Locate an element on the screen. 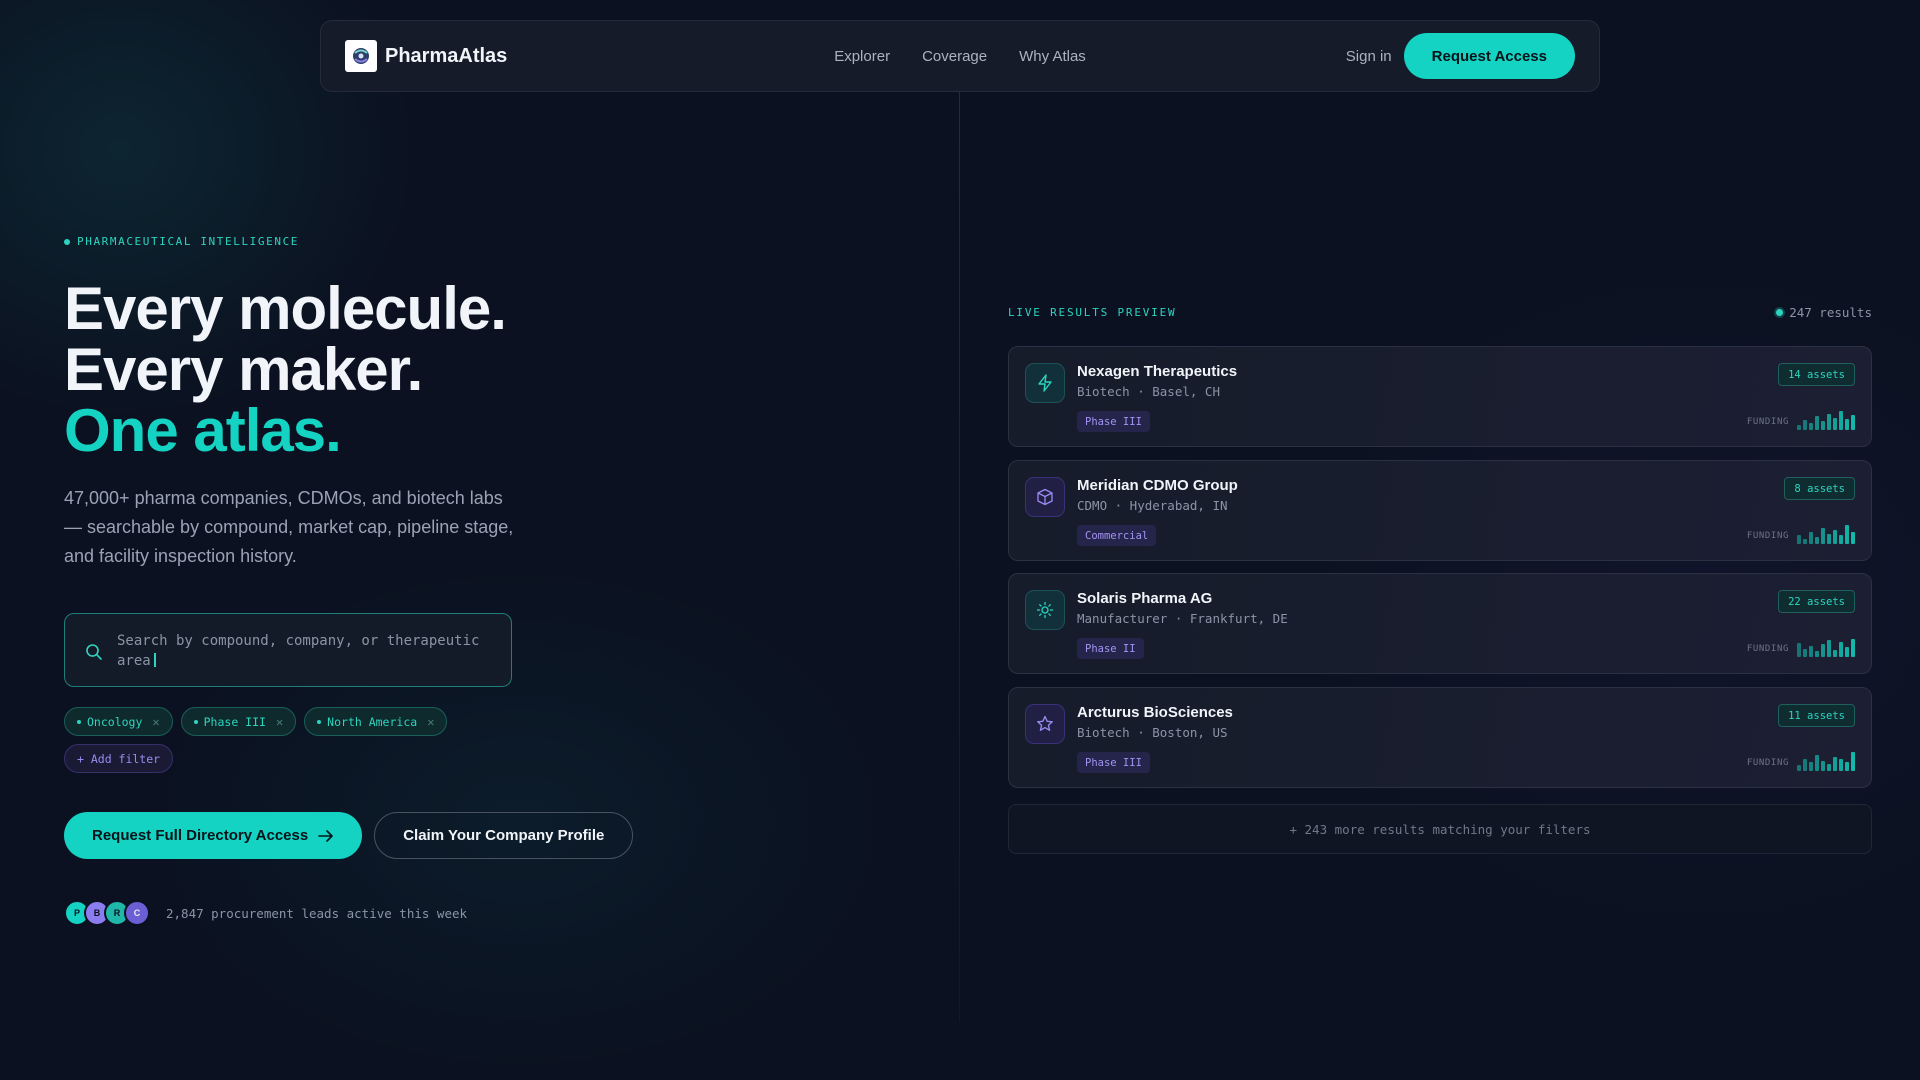 The image size is (1920, 1080). cube-icon is located at coordinates (1045, 497).